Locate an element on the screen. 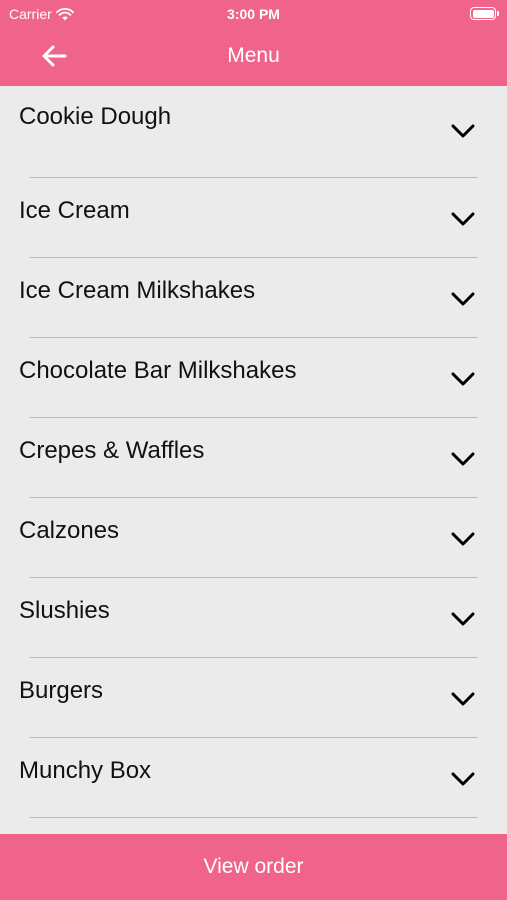 The width and height of the screenshot is (507, 900). status-time: 3:00 PM is located at coordinates (253, 14).